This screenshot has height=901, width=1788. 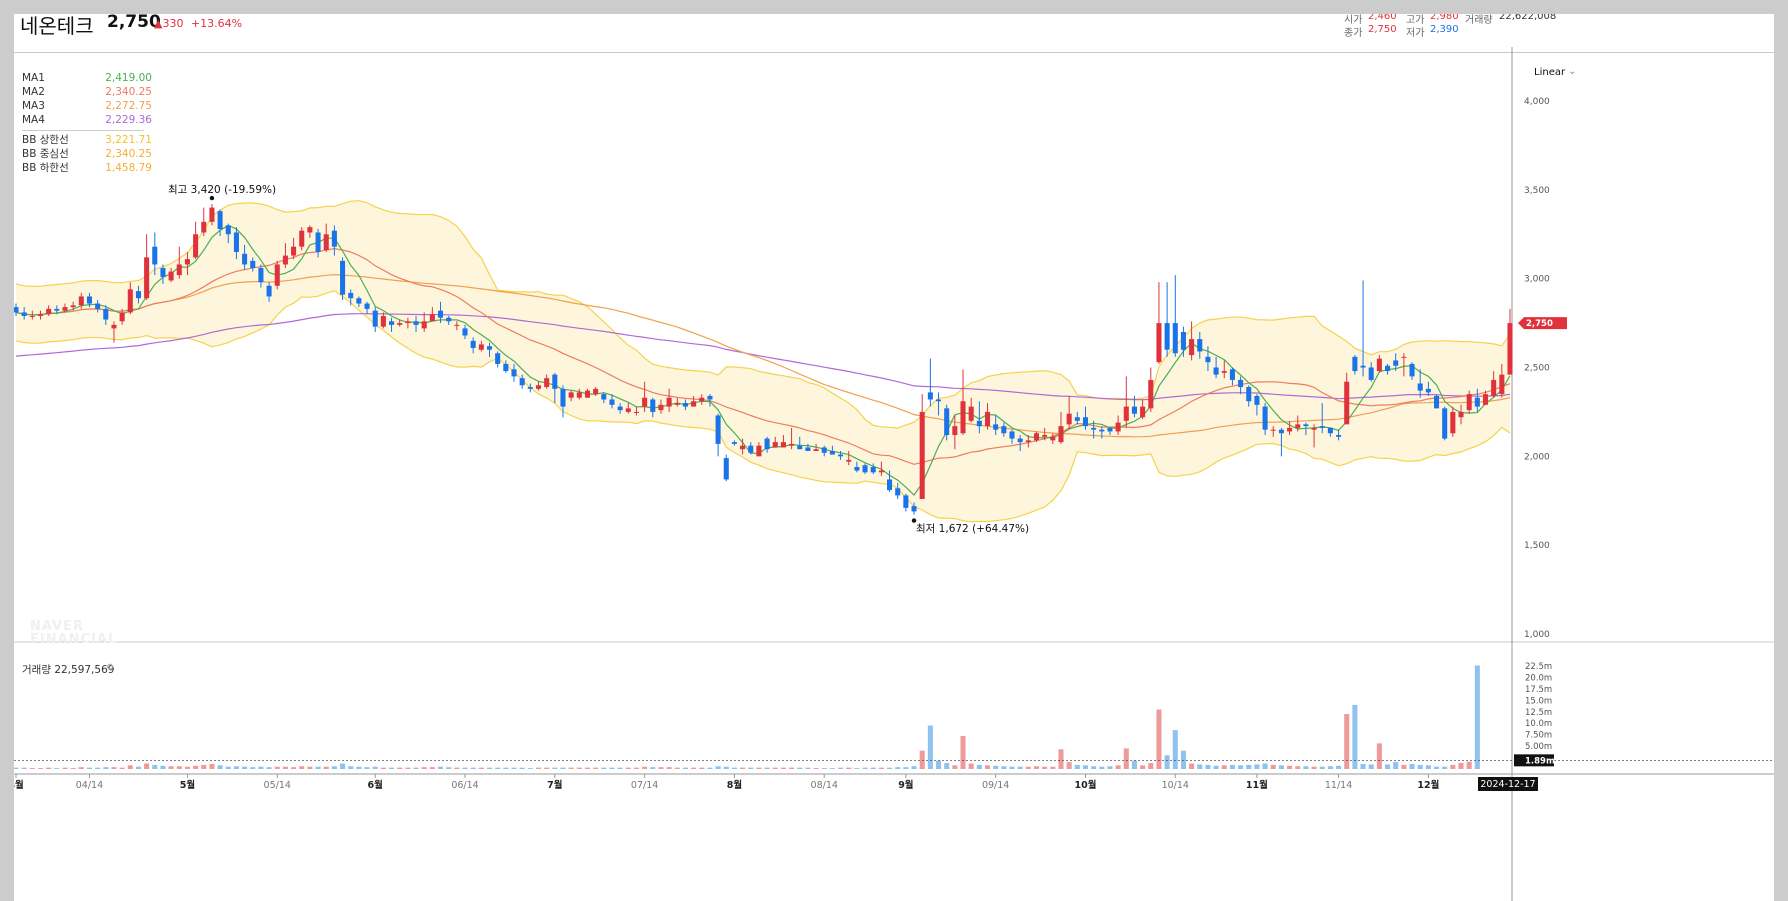 I want to click on settings-icon: ⚙, so click(x=110, y=668).